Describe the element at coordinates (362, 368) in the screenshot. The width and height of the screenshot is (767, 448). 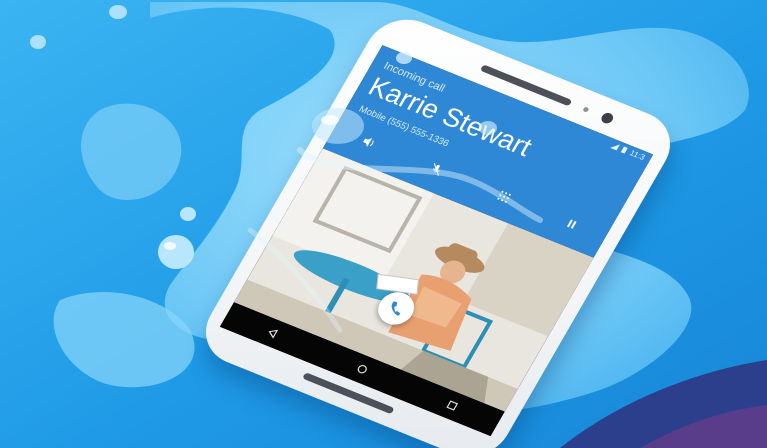
I see `home-circle-icon` at that location.